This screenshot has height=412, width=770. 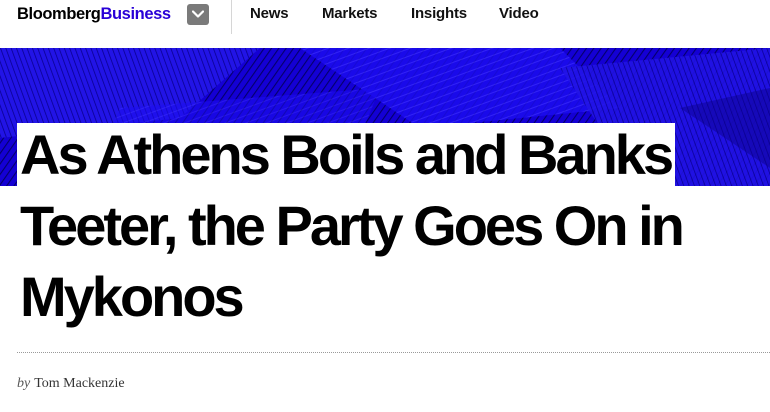 I want to click on nav-link-markets: Markets, so click(x=349, y=13).